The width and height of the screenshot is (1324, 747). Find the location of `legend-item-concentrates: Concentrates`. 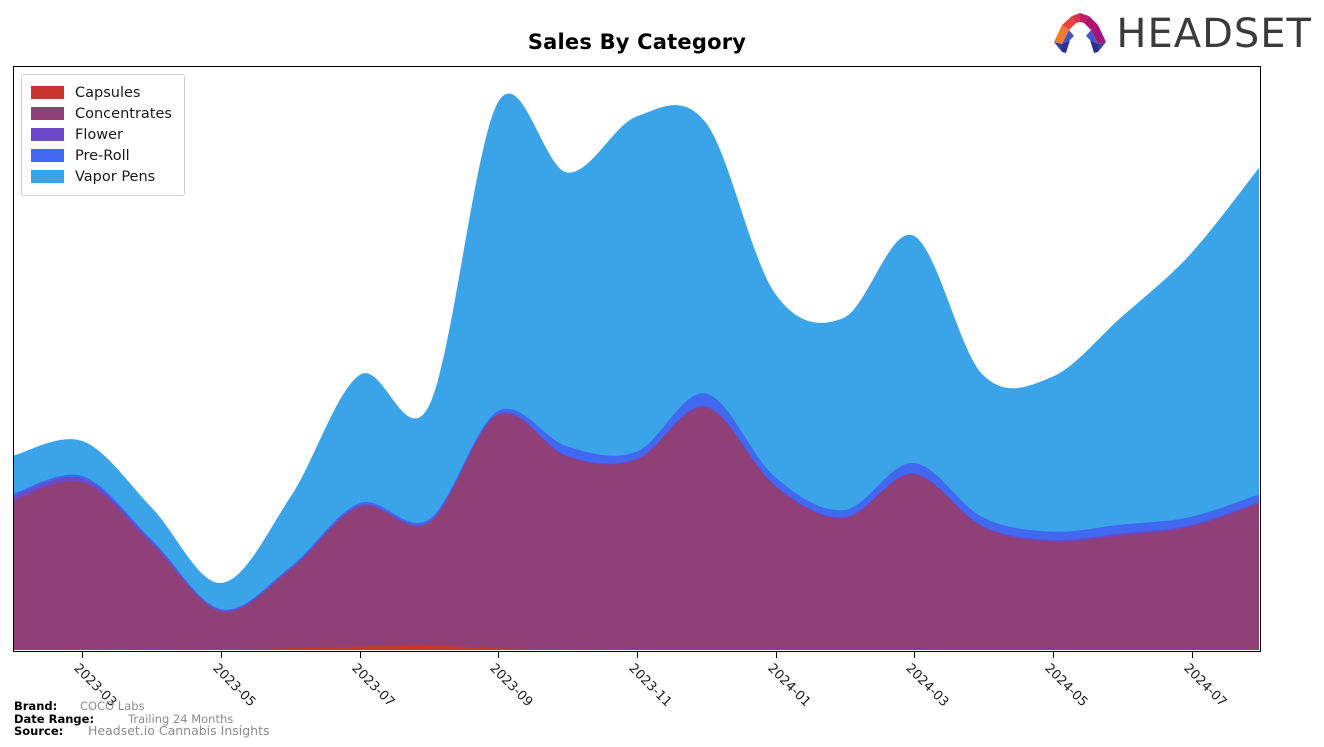

legend-item-concentrates: Concentrates is located at coordinates (101, 113).